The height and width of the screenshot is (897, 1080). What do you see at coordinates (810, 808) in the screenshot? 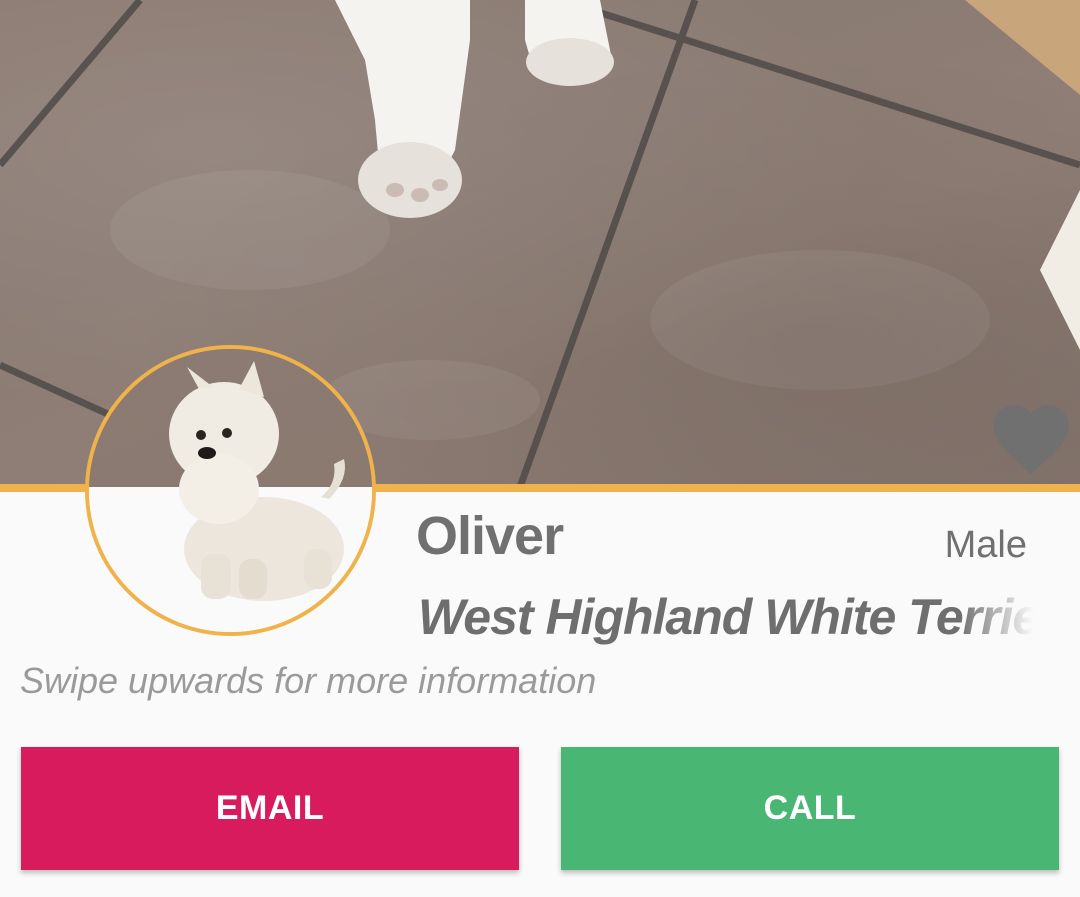
I see `call-button: CALL` at bounding box center [810, 808].